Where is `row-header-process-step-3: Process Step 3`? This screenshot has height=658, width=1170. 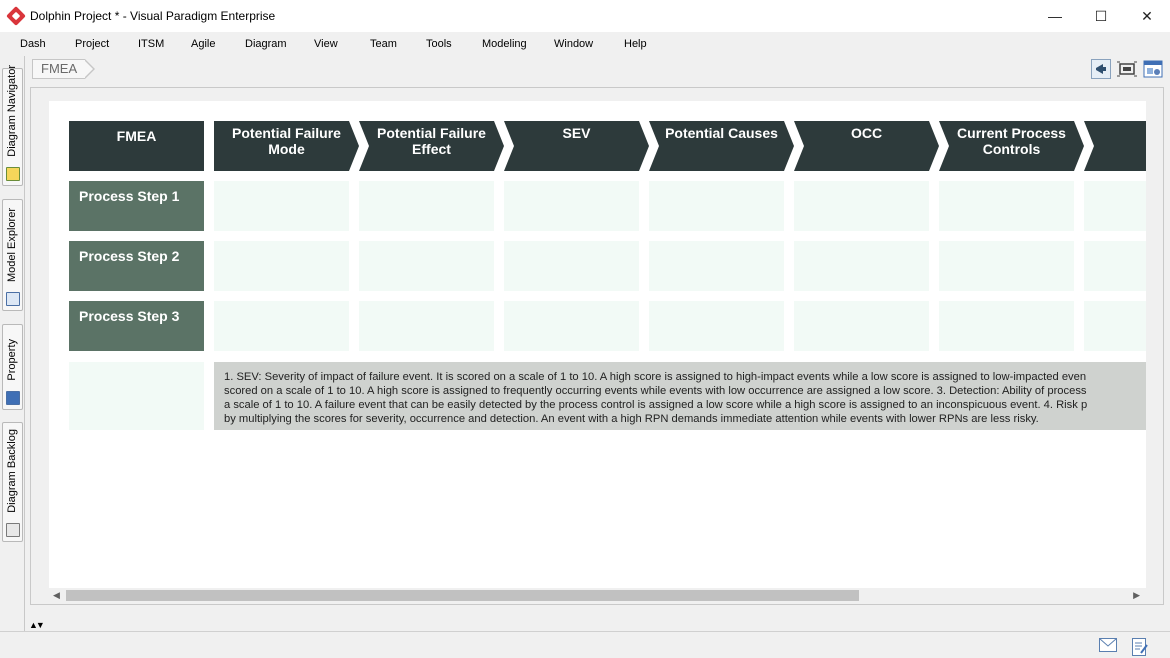
row-header-process-step-3: Process Step 3 is located at coordinates (136, 326).